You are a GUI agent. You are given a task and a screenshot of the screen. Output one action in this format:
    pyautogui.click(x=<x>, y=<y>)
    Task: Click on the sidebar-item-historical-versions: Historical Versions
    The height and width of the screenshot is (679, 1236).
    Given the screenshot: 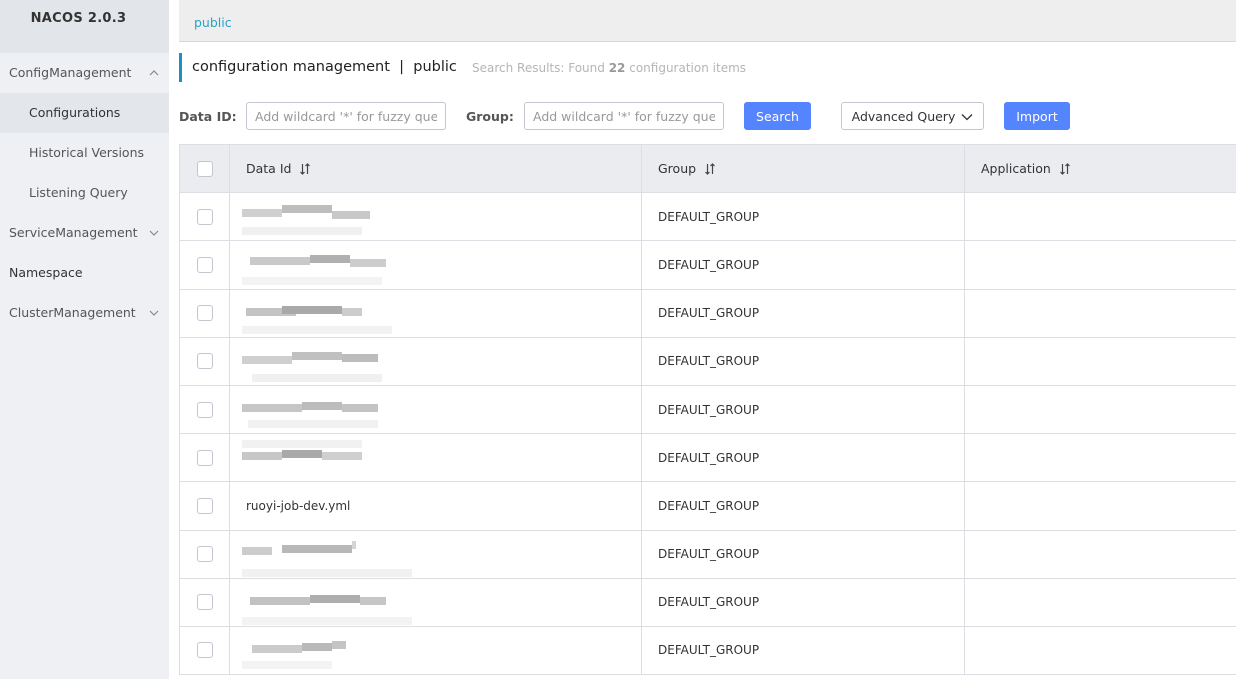 What is the action you would take?
    pyautogui.click(x=84, y=153)
    